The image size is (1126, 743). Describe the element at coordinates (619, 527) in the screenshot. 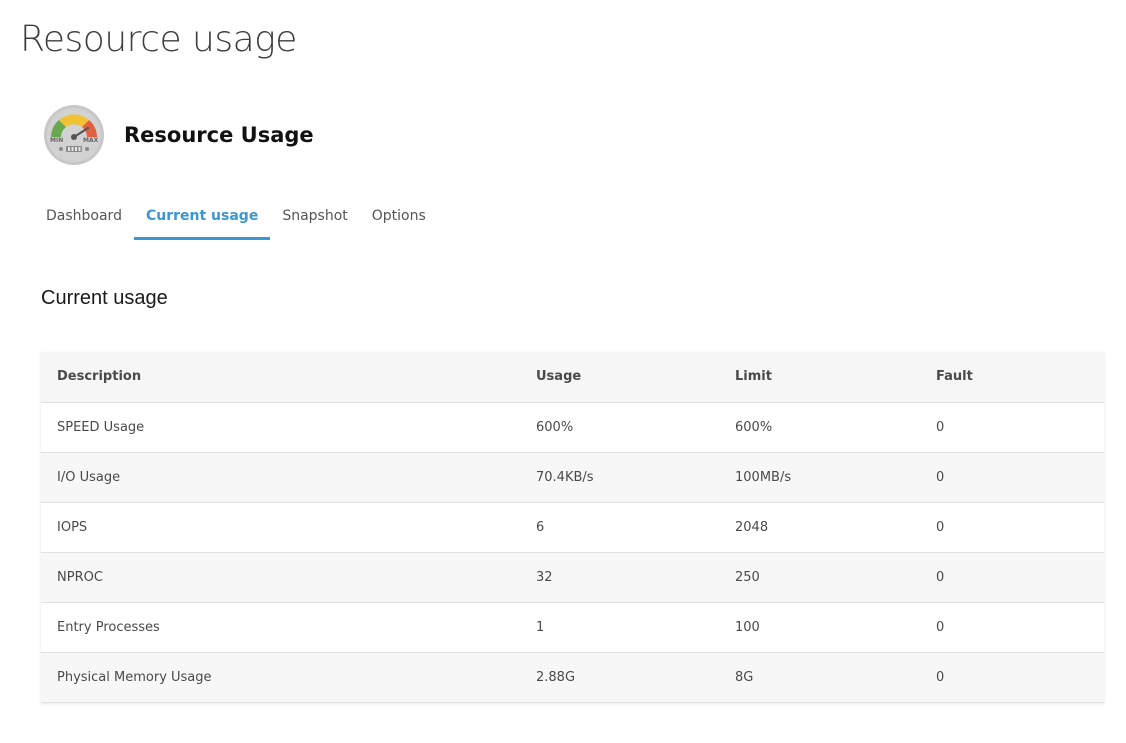

I see `cell-usage: 6` at that location.